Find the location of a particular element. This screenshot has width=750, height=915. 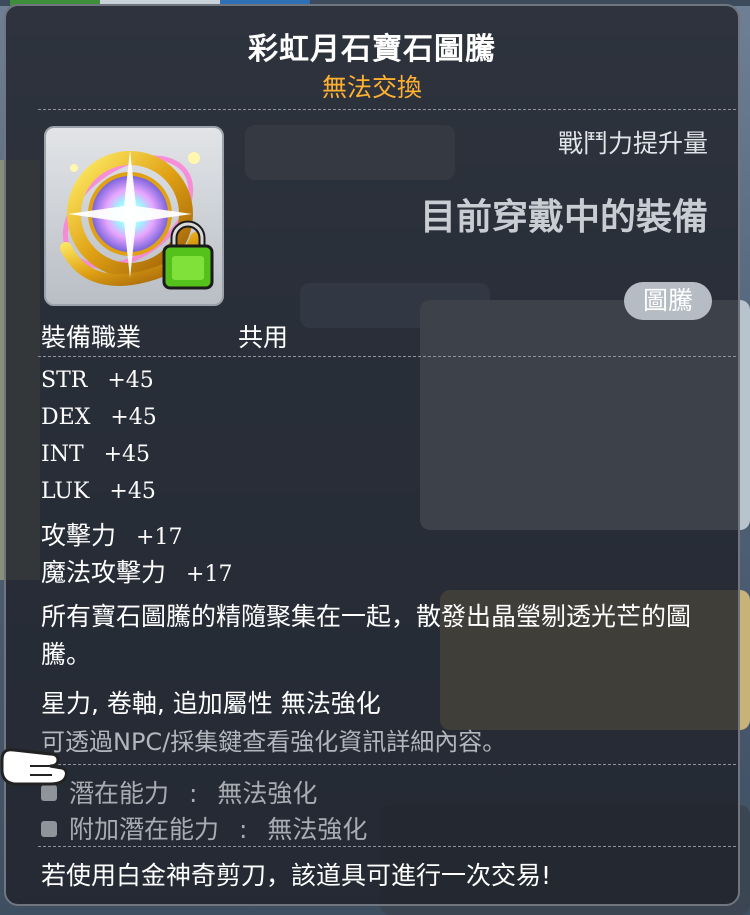

item-type-badge: 圖騰 is located at coordinates (668, 301).